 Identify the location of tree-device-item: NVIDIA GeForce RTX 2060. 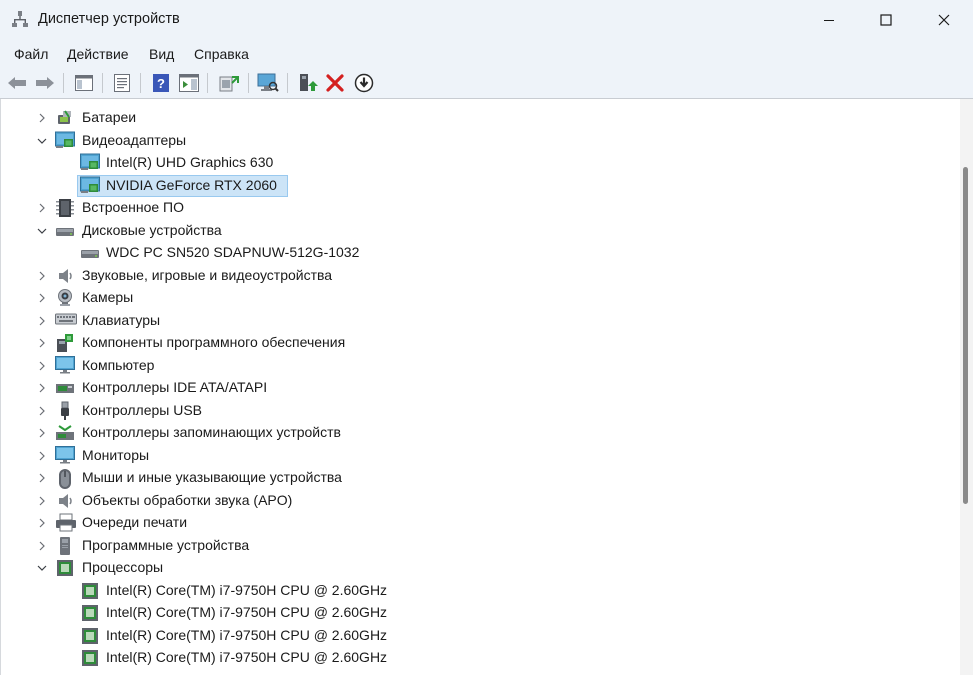
(480, 185).